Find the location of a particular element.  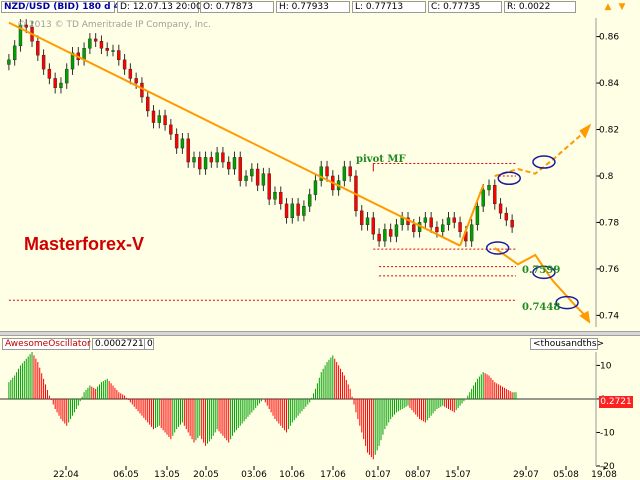

price-tick-label: 0.82 is located at coordinates (609, 131).